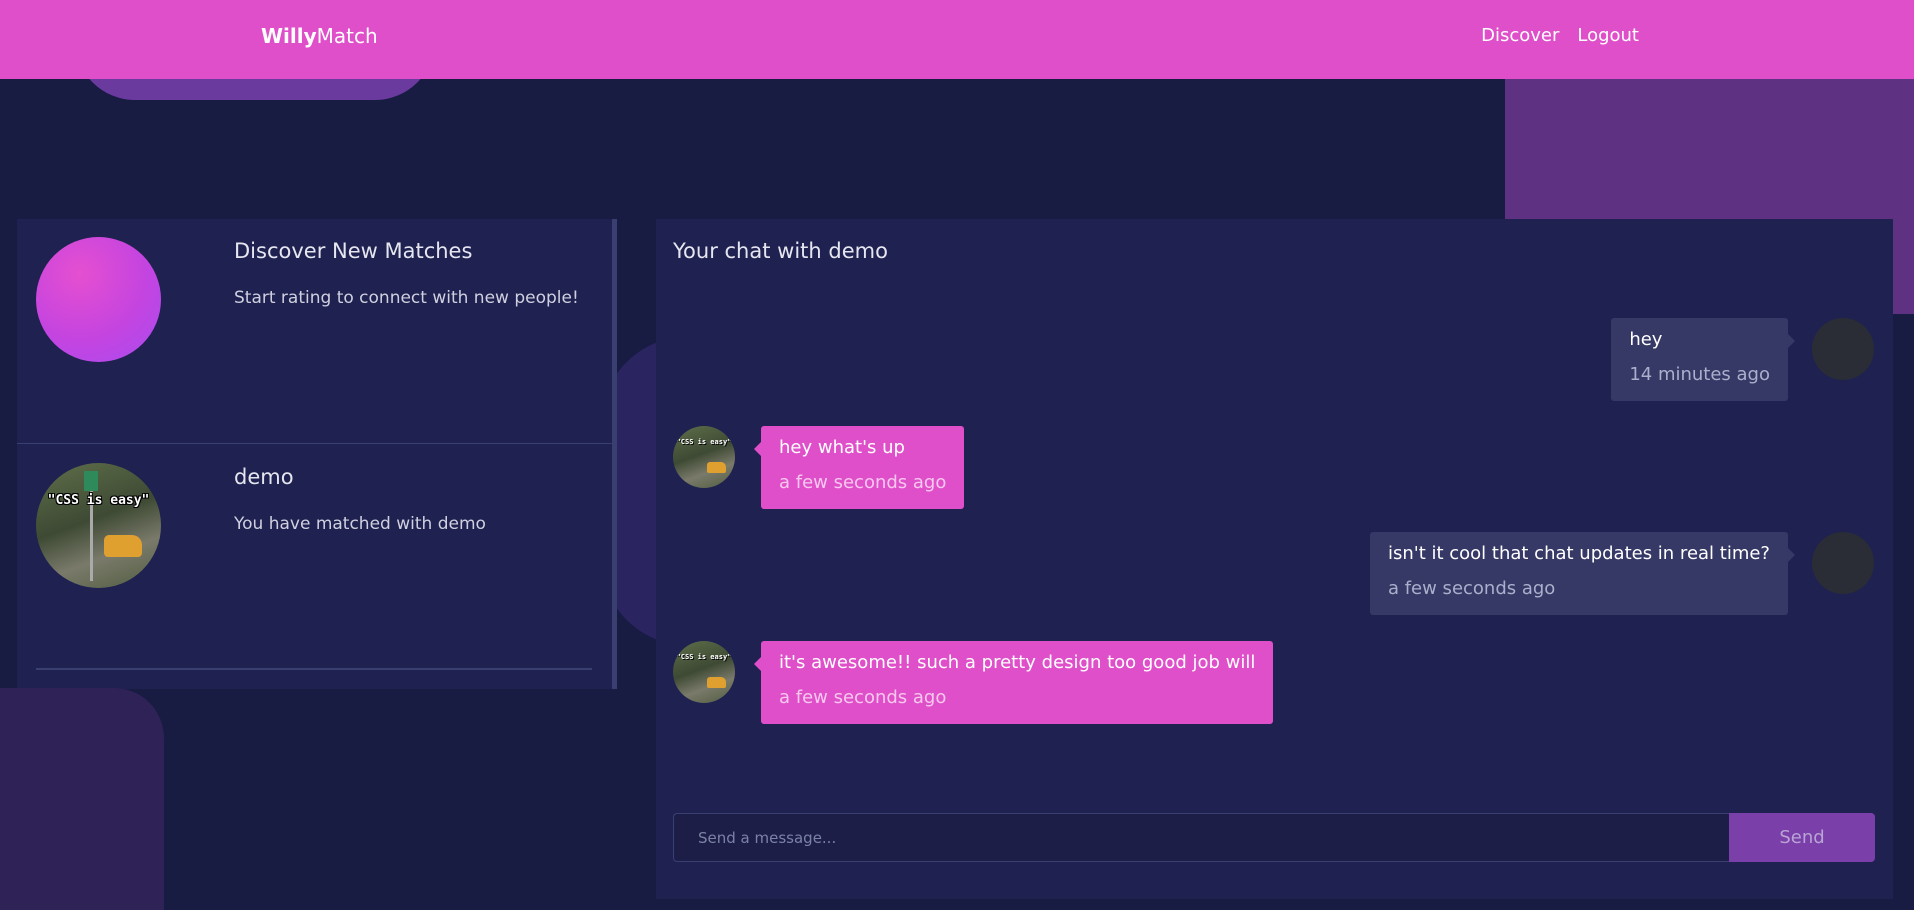  What do you see at coordinates (406, 298) in the screenshot?
I see `match-subtitle: Start rating to connect with new people!` at bounding box center [406, 298].